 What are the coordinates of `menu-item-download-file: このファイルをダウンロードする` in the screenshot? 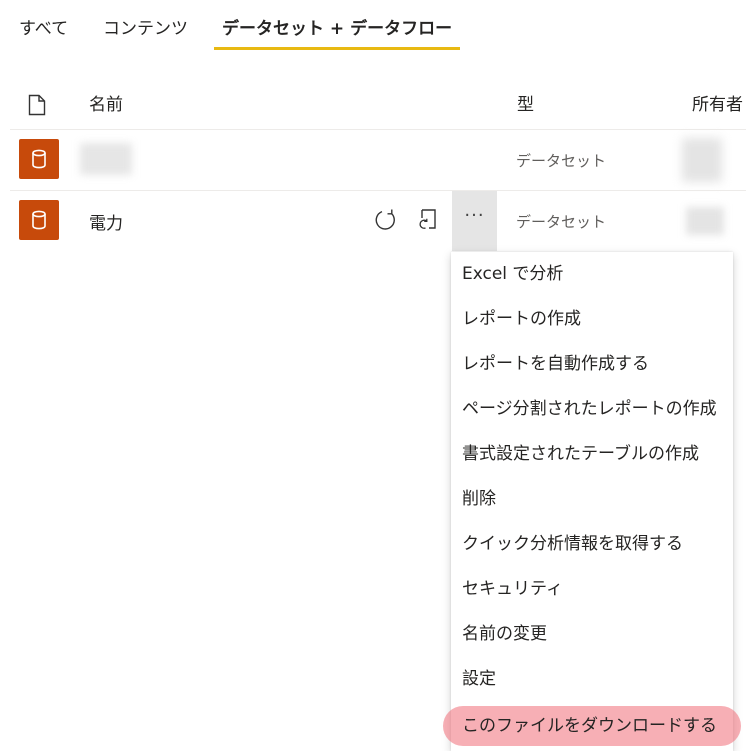 It's located at (589, 726).